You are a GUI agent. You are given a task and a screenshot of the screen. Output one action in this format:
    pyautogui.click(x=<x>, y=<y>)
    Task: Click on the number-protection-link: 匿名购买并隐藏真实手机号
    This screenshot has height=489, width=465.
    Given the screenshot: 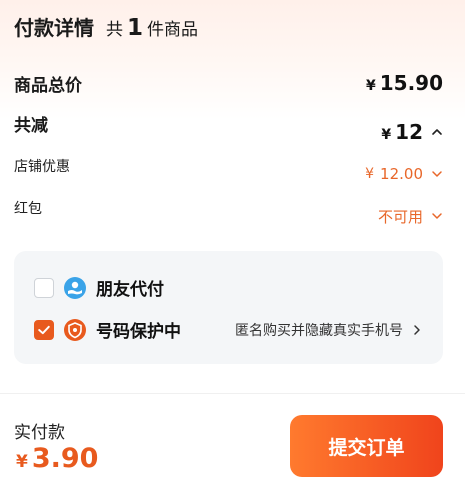 What is the action you would take?
    pyautogui.click(x=329, y=330)
    